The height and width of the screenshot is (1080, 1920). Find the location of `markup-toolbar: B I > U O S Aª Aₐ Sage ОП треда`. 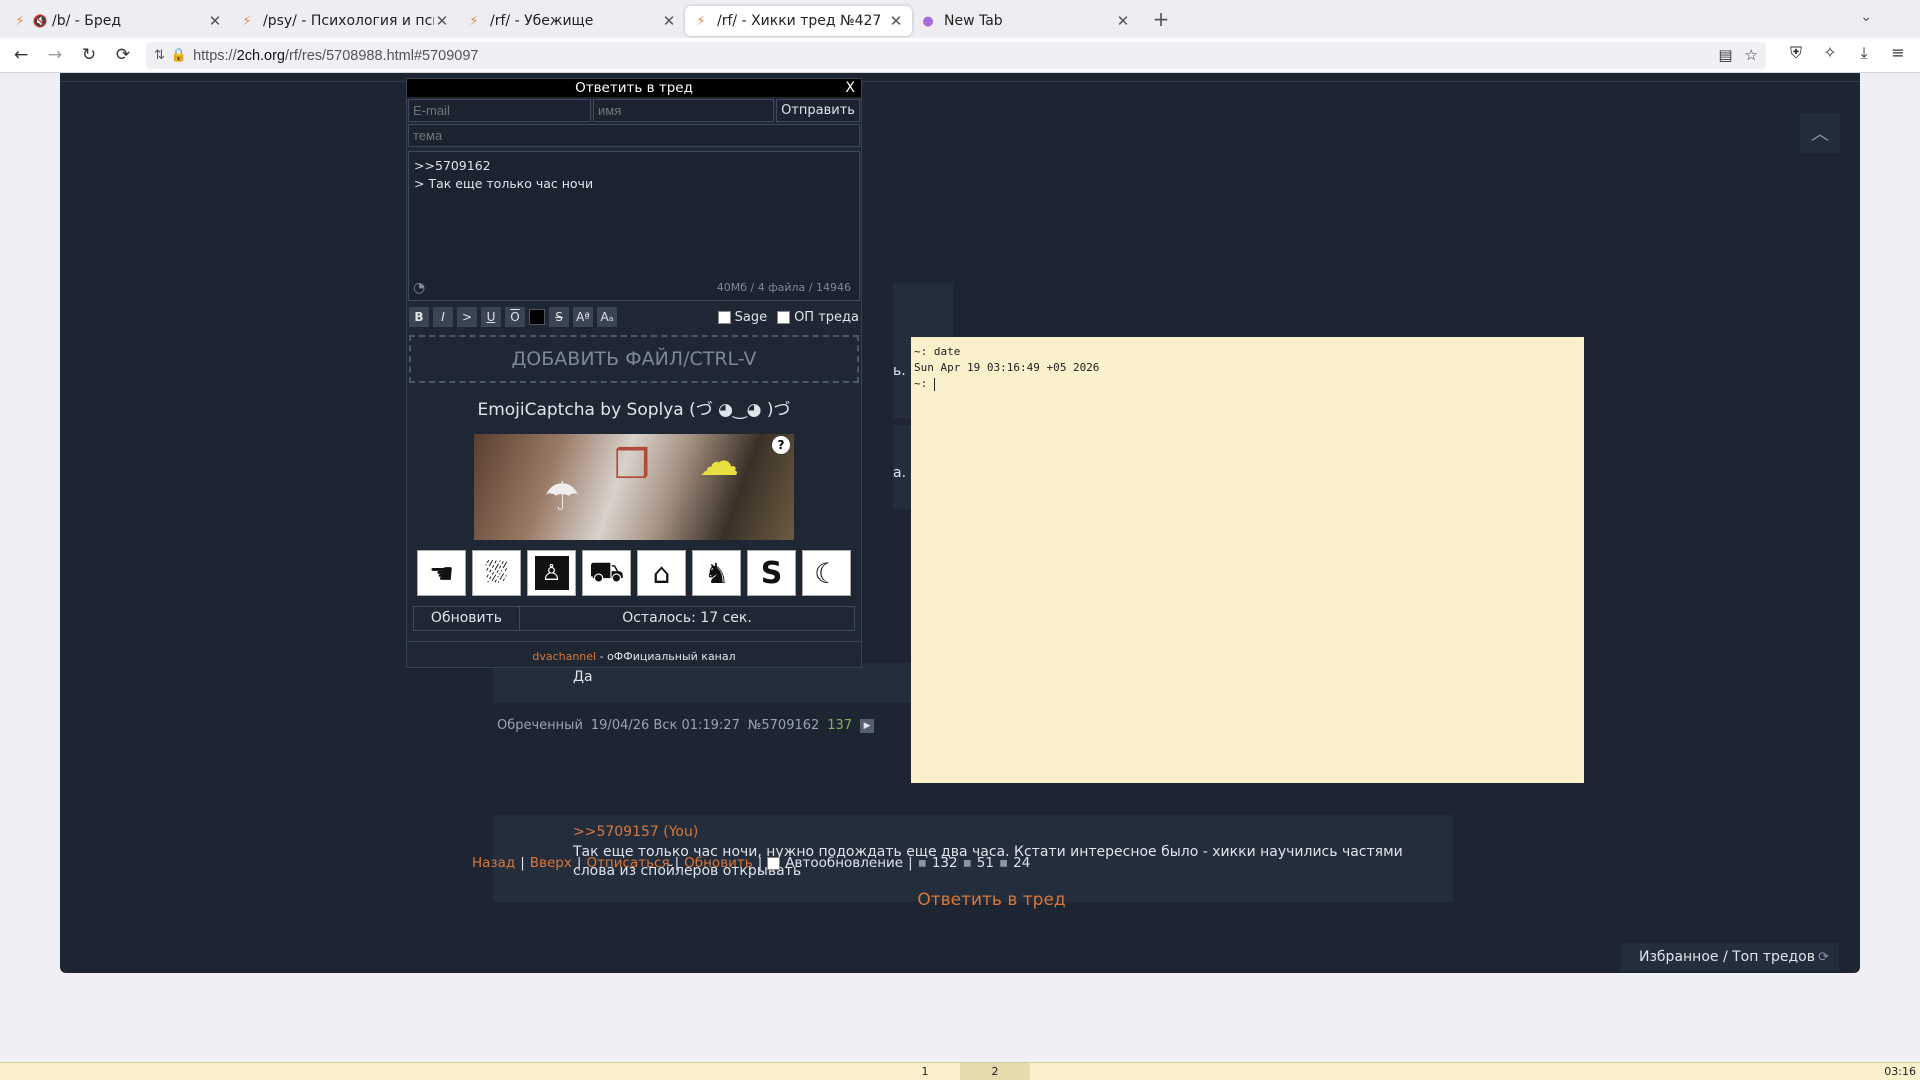

markup-toolbar: B I > U O S Aª Aₐ Sage ОП треда is located at coordinates (634, 317).